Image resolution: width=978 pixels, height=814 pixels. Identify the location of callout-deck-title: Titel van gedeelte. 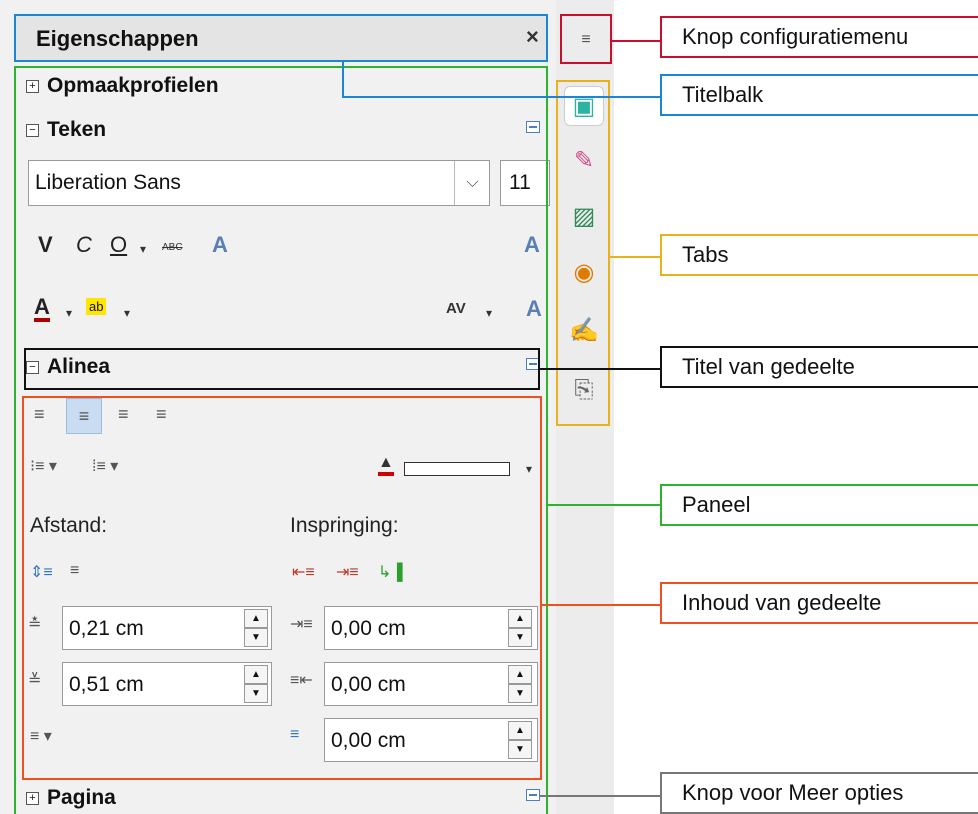
(819, 367).